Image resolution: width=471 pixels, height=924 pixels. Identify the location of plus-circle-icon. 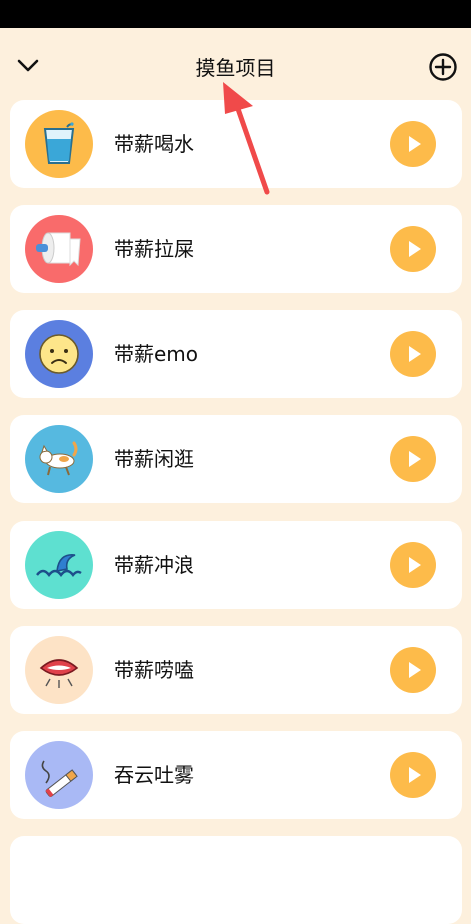
(443, 67).